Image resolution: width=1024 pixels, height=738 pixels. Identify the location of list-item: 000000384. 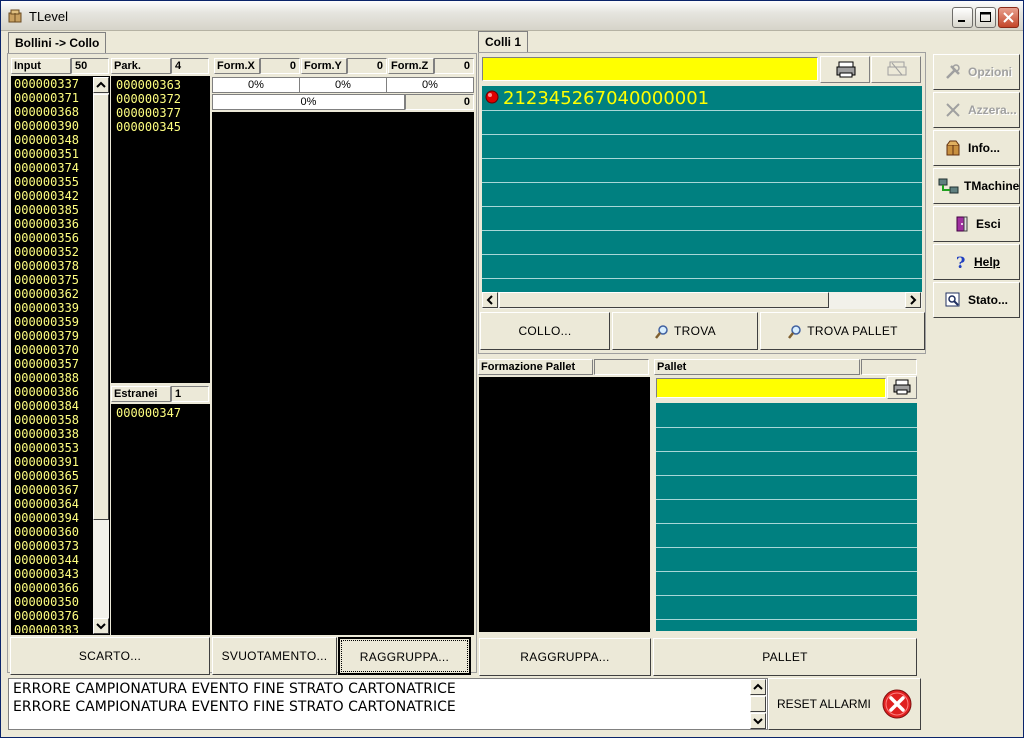
(53, 406).